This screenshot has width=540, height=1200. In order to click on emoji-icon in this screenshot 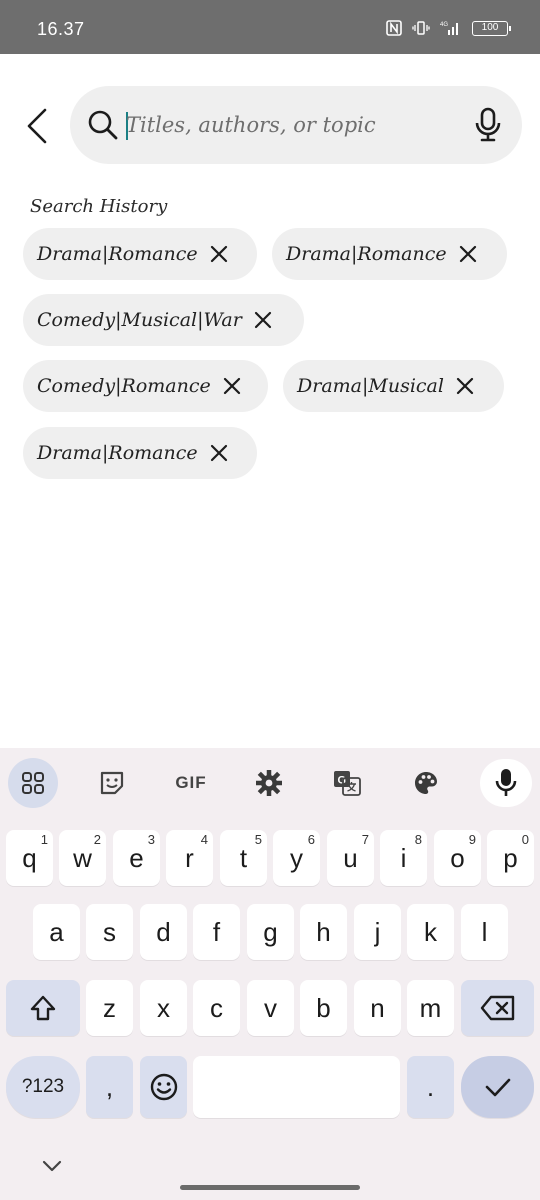, I will do `click(163, 1087)`.